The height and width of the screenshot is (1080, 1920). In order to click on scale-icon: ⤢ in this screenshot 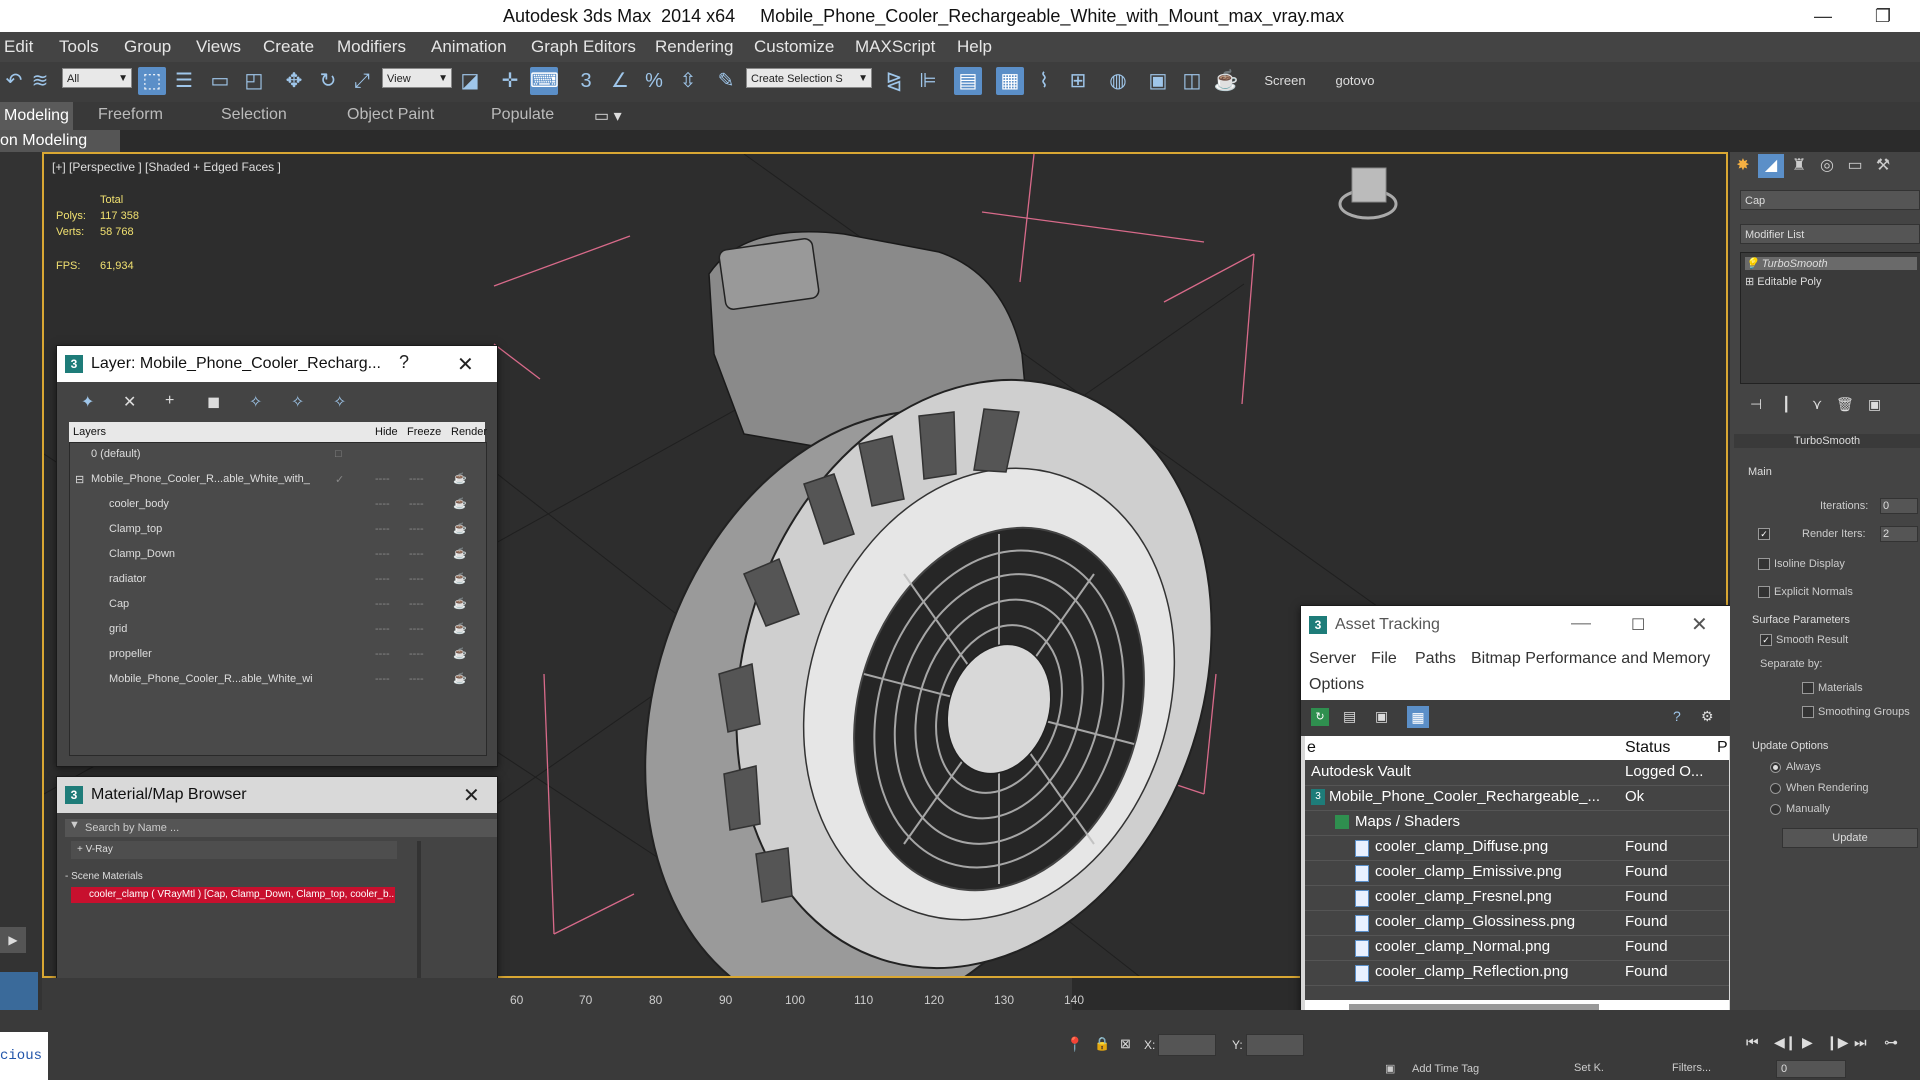, I will do `click(362, 81)`.